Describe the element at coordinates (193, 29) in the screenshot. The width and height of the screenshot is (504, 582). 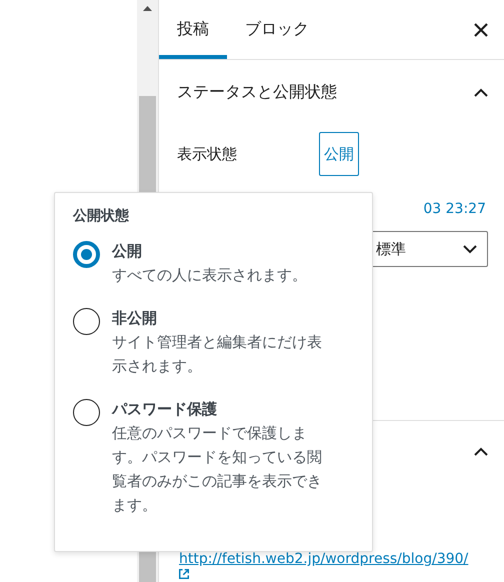
I see `sidebar-tab: 投稿` at that location.